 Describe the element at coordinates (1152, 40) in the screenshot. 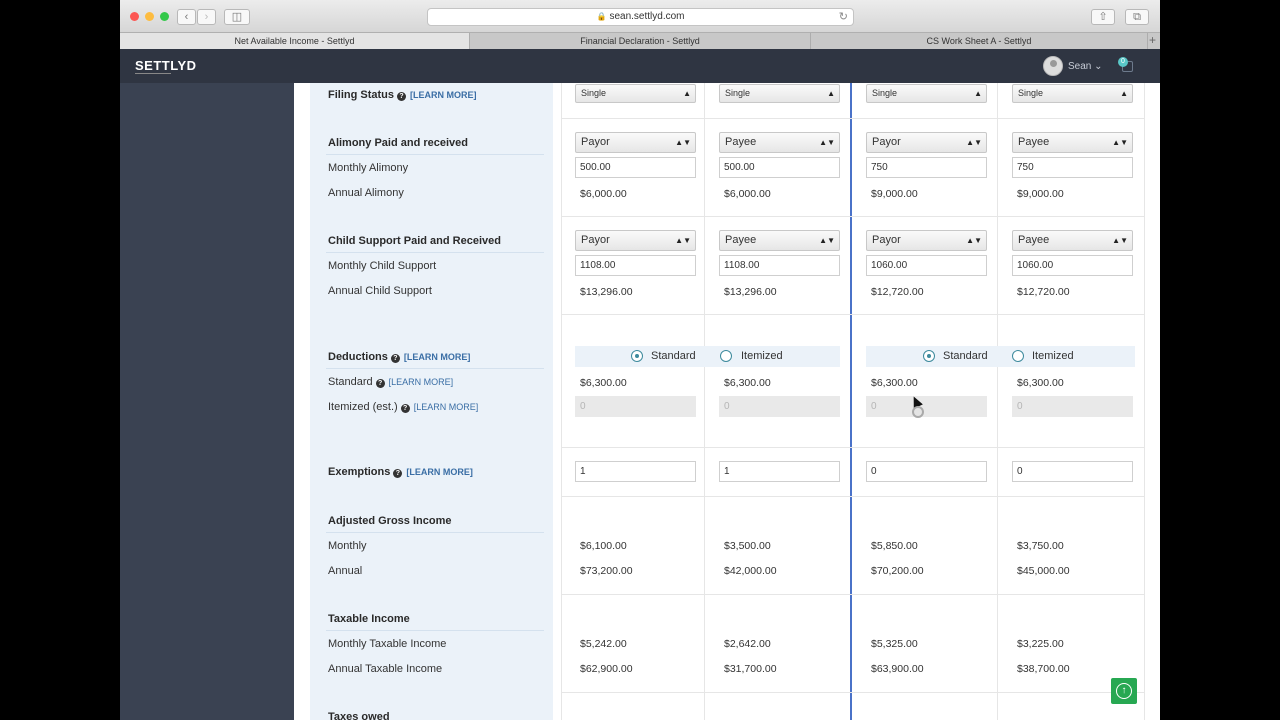

I see `new-tab-icon: +` at that location.